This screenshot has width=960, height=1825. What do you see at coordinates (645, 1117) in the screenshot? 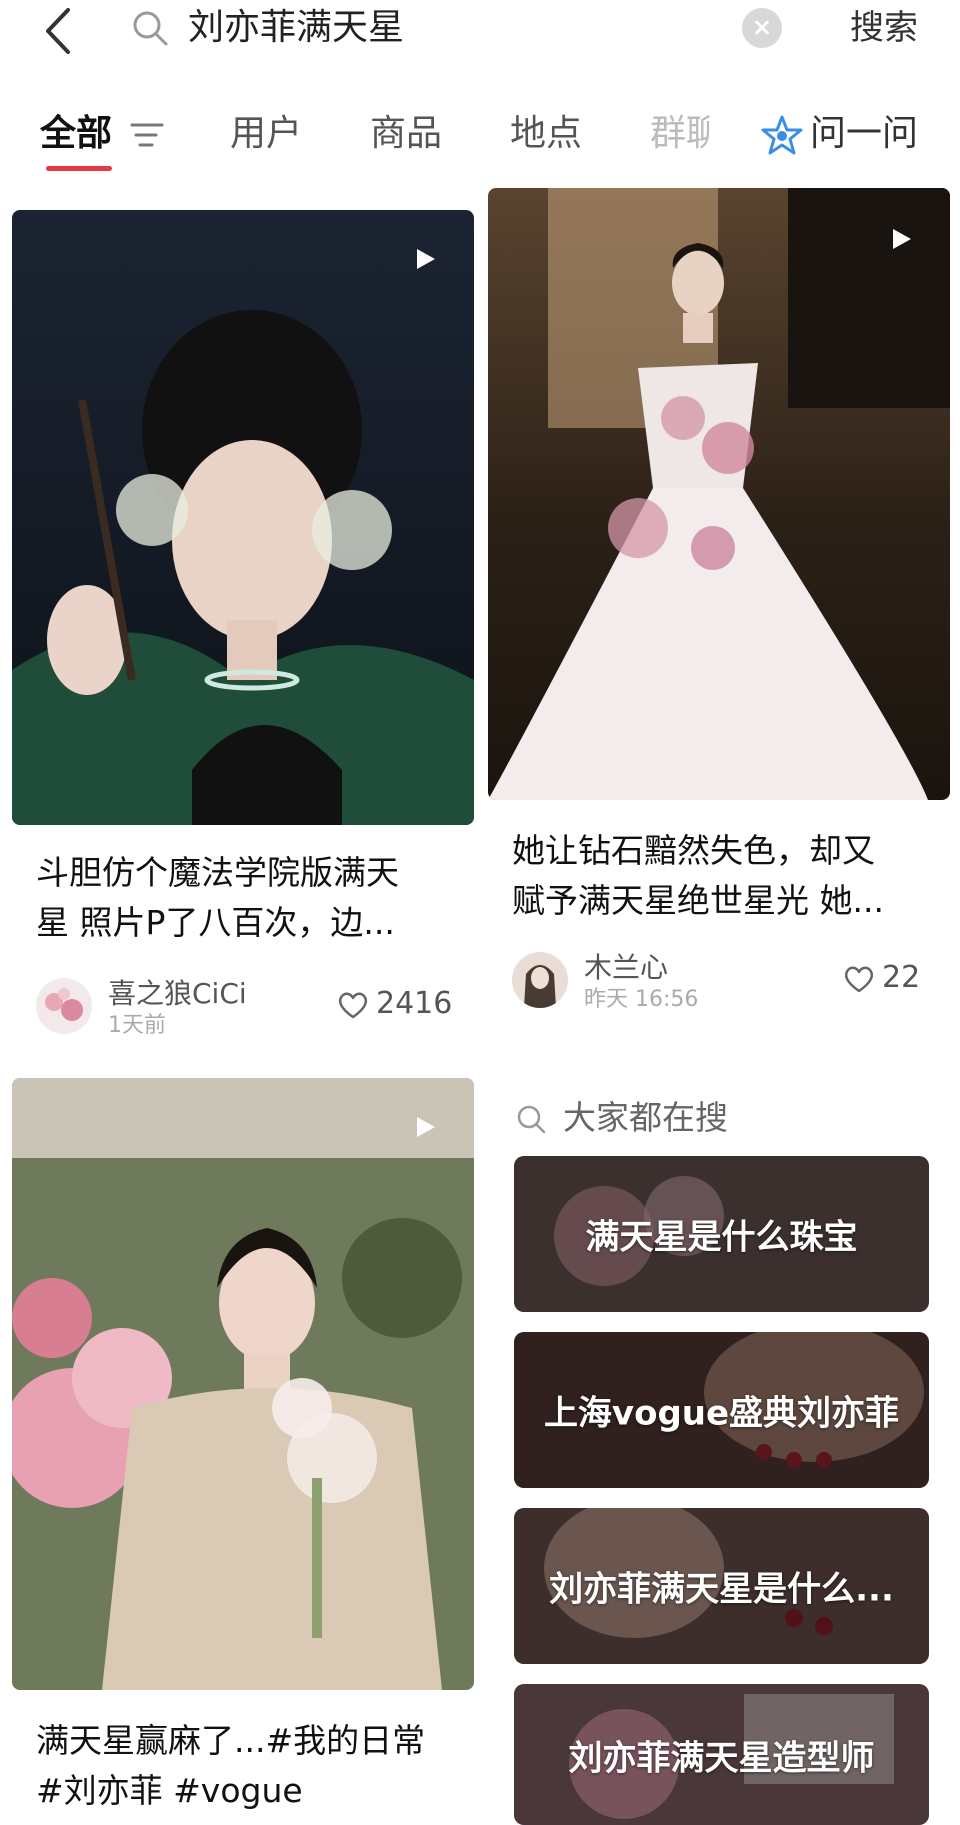
I see `trending-heading: 大家都在搜` at bounding box center [645, 1117].